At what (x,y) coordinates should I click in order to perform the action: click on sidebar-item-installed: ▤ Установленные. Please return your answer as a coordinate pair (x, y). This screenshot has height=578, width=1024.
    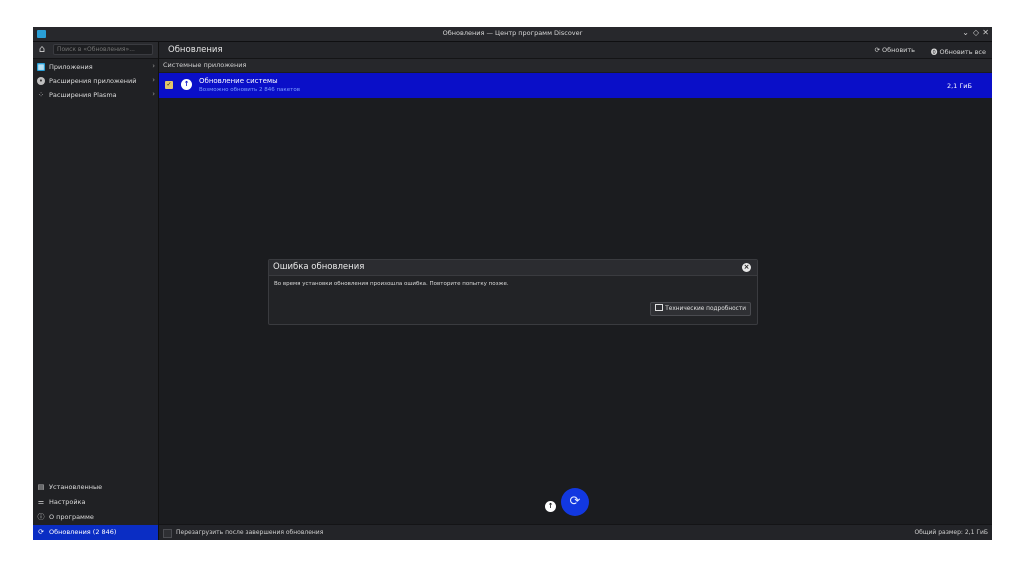
    Looking at the image, I should click on (95, 487).